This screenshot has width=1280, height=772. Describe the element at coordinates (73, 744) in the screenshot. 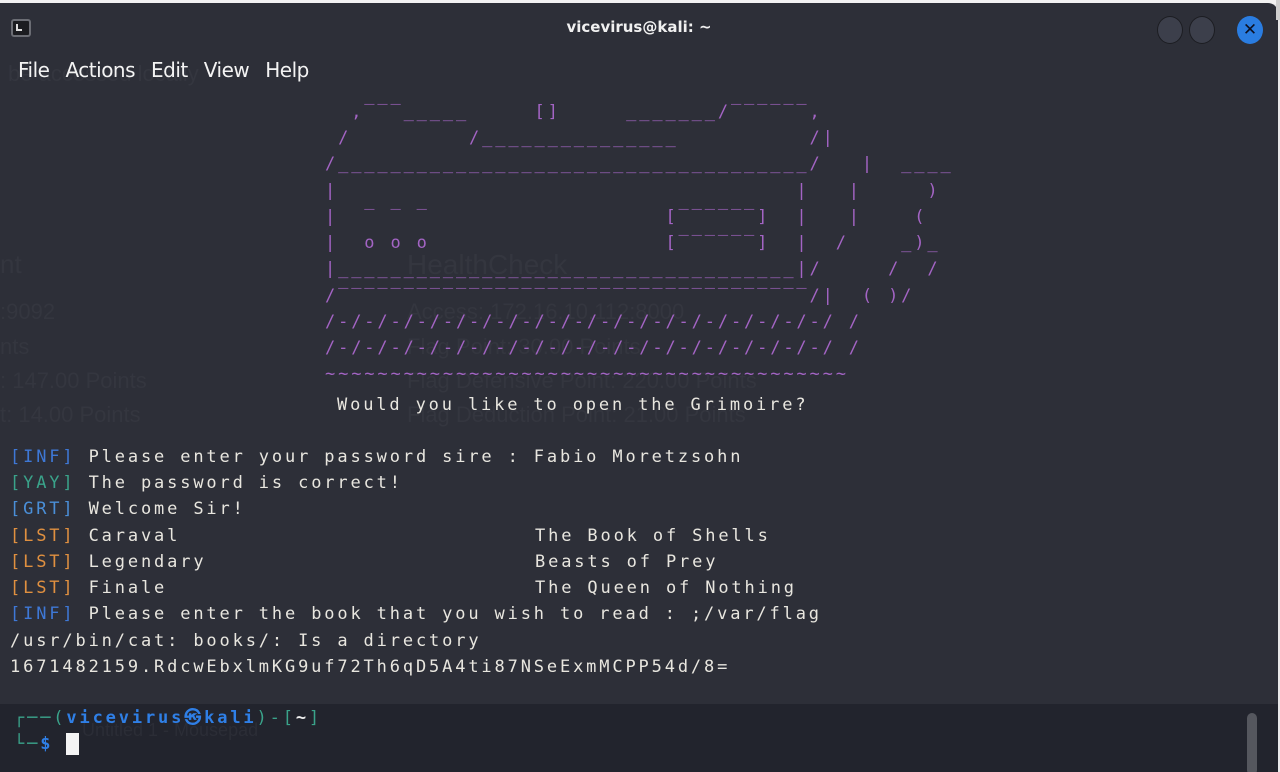

I see `text-cursor` at that location.